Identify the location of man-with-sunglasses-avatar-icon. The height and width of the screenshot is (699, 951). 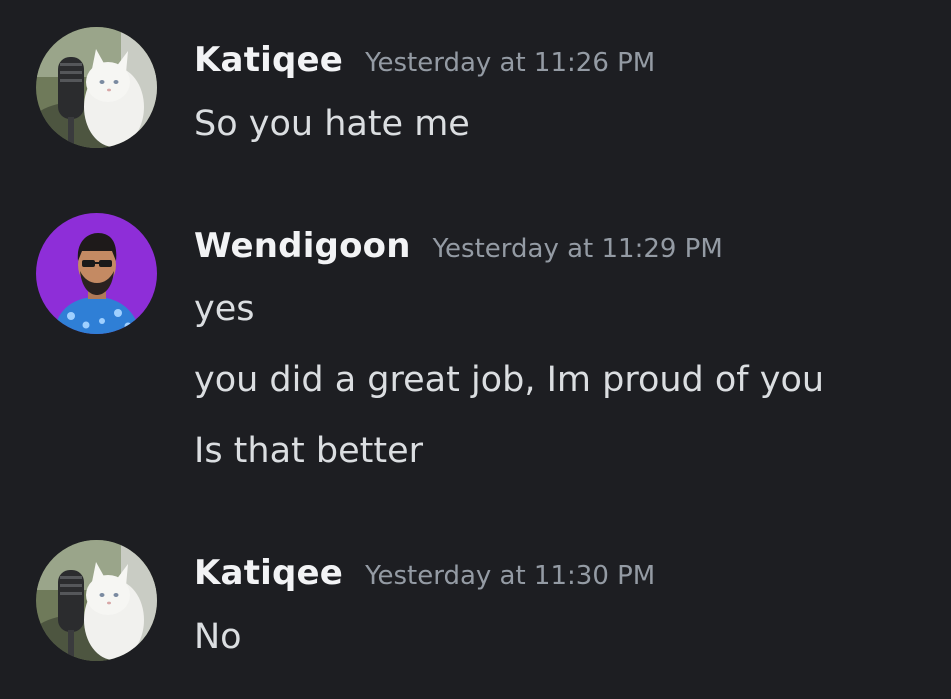
(96, 273).